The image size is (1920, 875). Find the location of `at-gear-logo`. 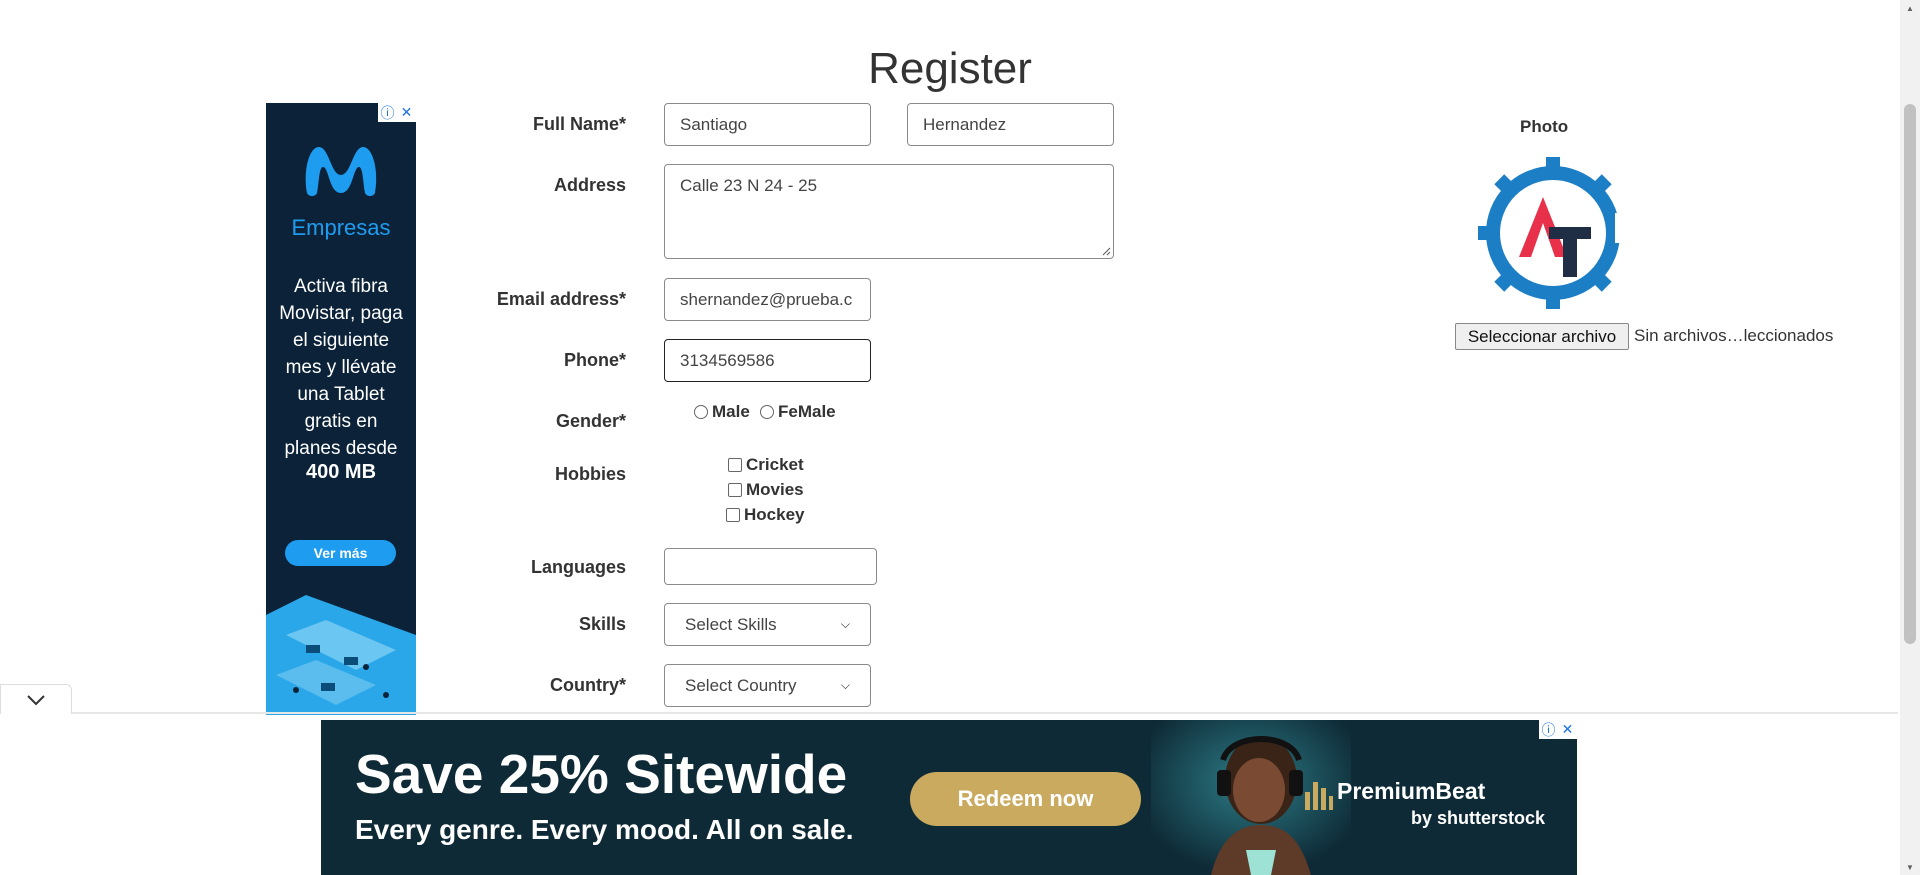

at-gear-logo is located at coordinates (1553, 233).